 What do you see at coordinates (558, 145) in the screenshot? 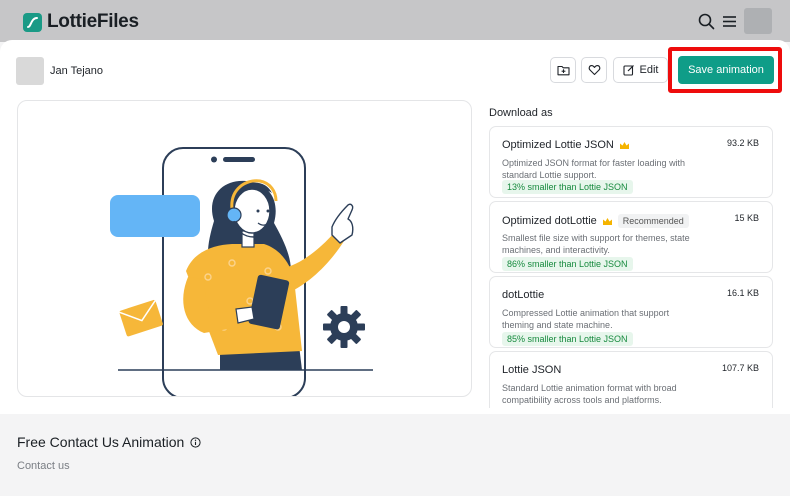
I see `option-name: Optimized Lottie JSON` at bounding box center [558, 145].